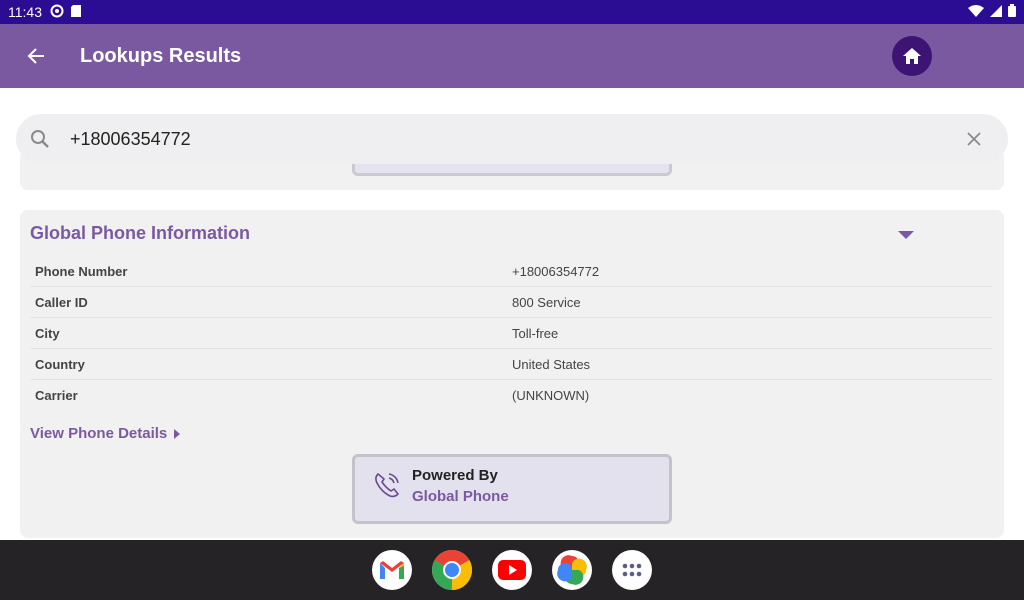 The width and height of the screenshot is (1024, 600). I want to click on back-button, so click(36, 56).